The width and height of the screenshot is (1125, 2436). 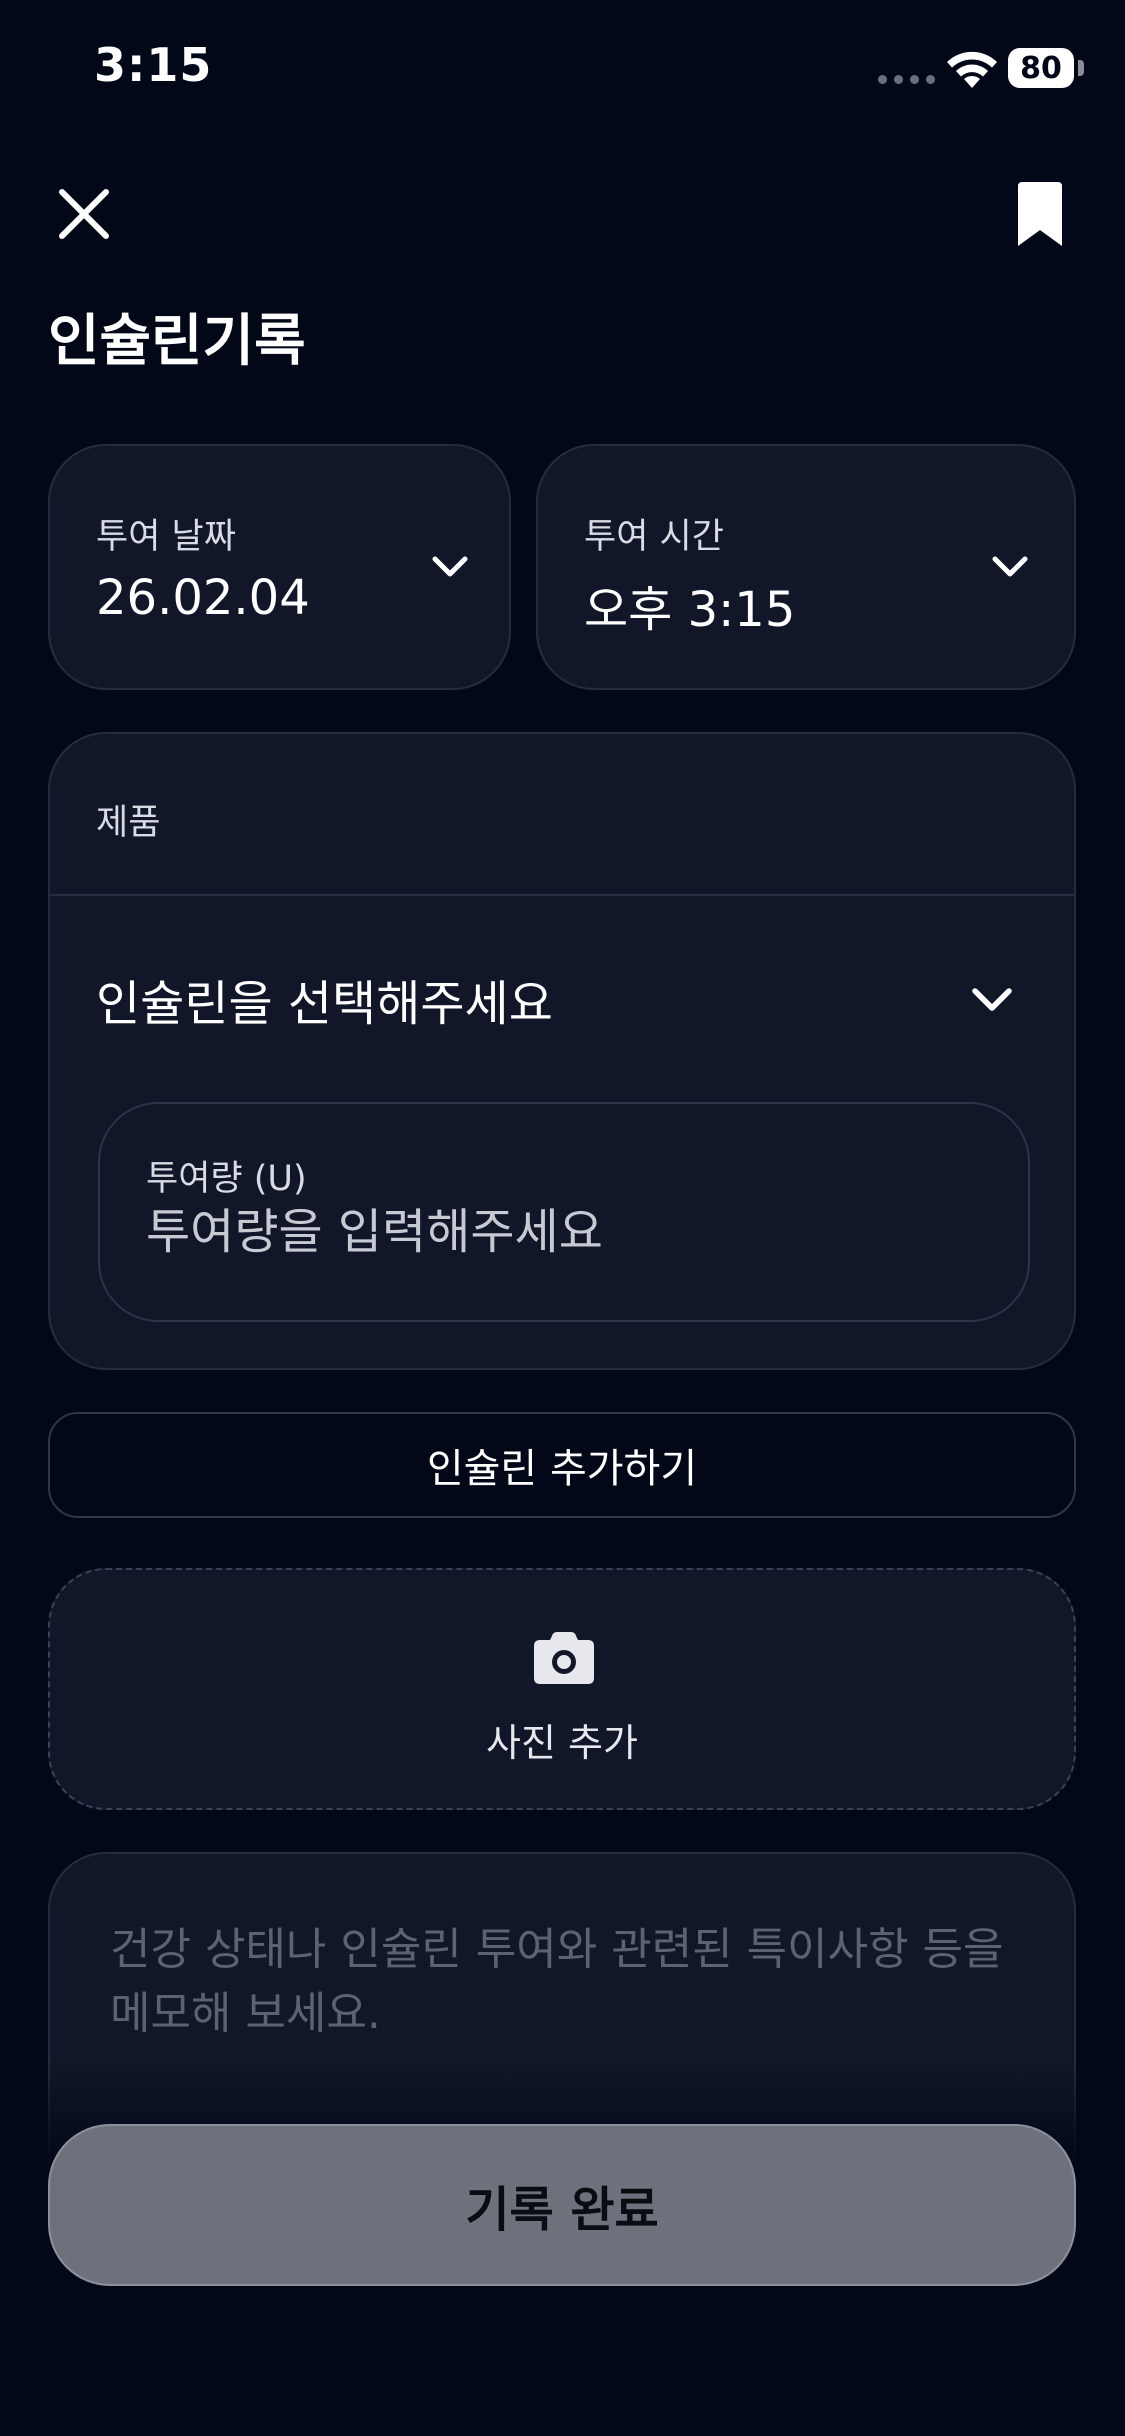 I want to click on time-value: 오후 3:15, so click(x=690, y=610).